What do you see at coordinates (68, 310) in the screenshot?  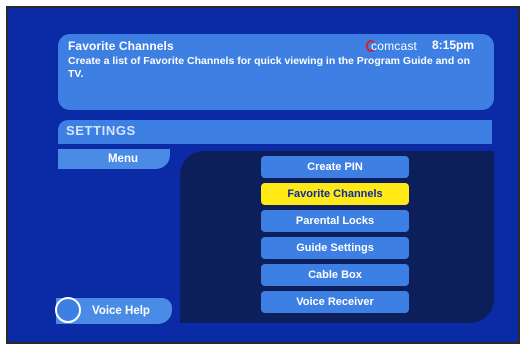 I see `voice-help-icon` at bounding box center [68, 310].